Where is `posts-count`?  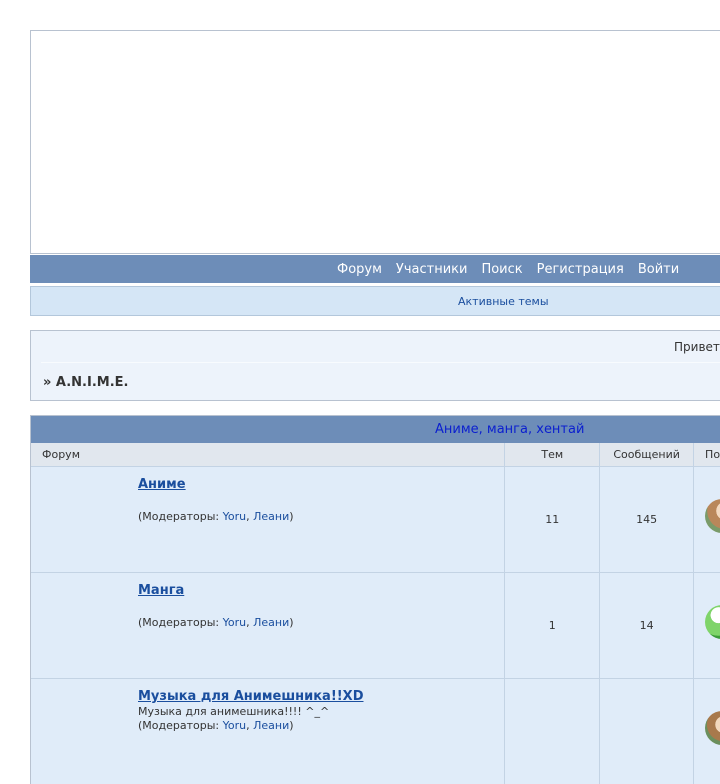
posts-count is located at coordinates (647, 731).